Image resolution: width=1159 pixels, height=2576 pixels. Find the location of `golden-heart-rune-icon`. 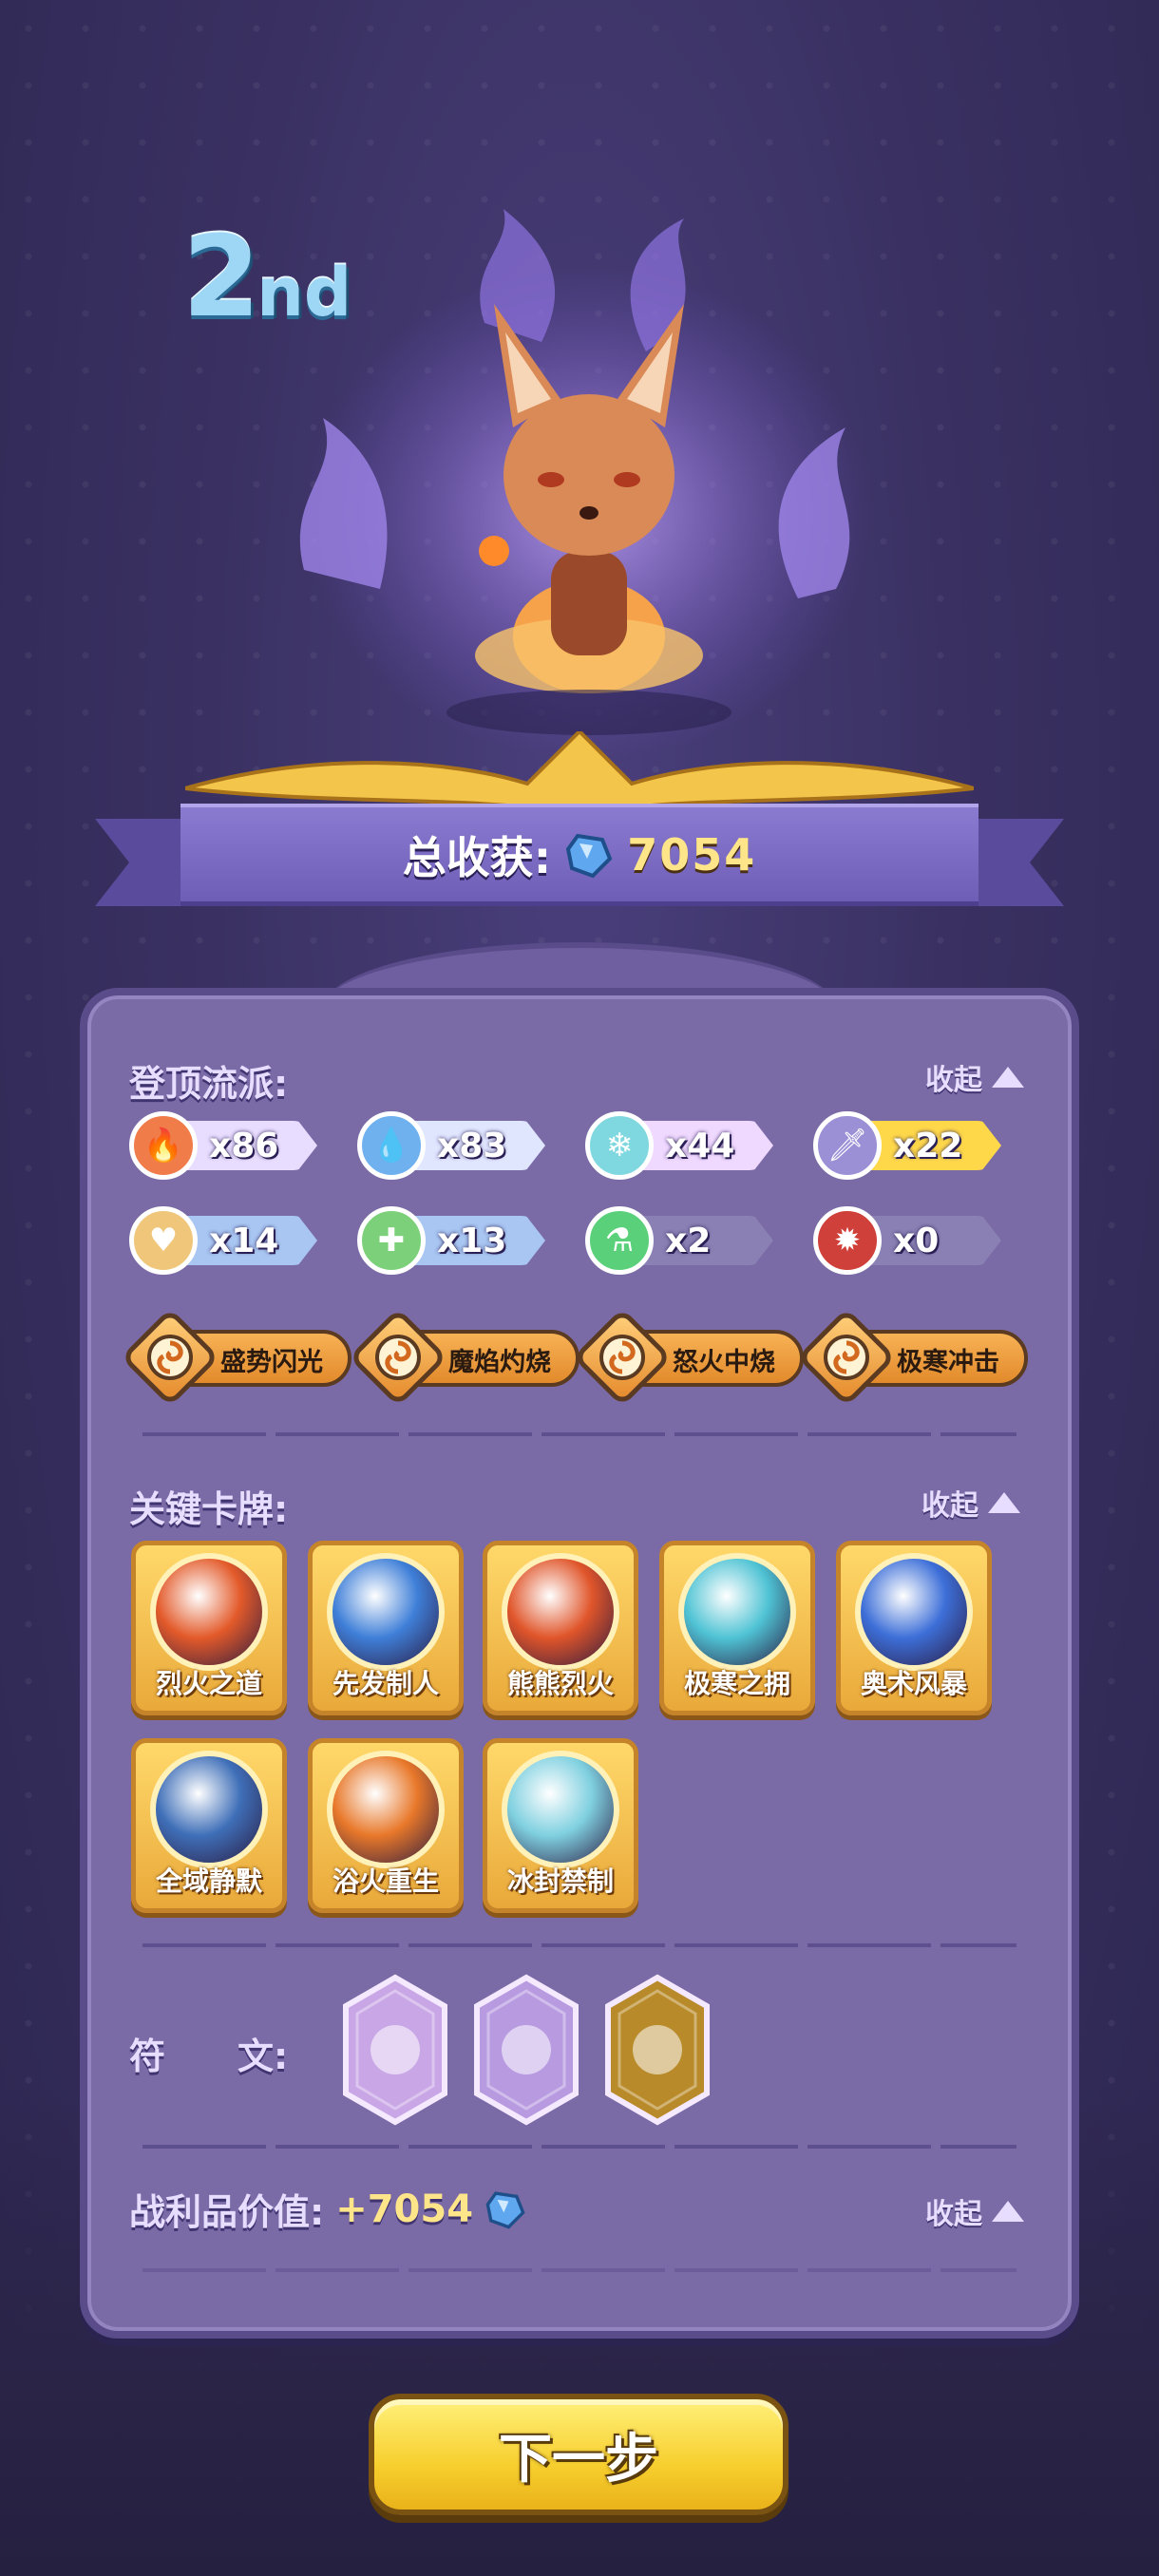

golden-heart-rune-icon is located at coordinates (657, 2050).